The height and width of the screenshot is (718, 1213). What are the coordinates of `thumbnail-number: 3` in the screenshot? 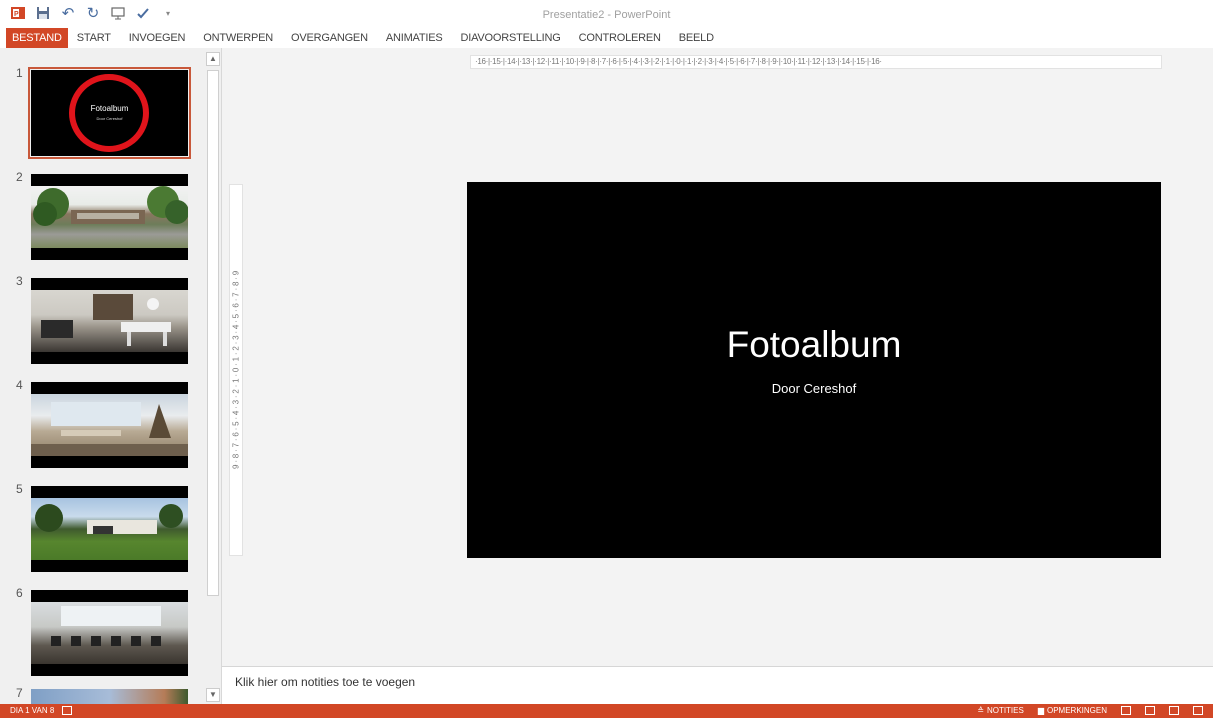 It's located at (19, 281).